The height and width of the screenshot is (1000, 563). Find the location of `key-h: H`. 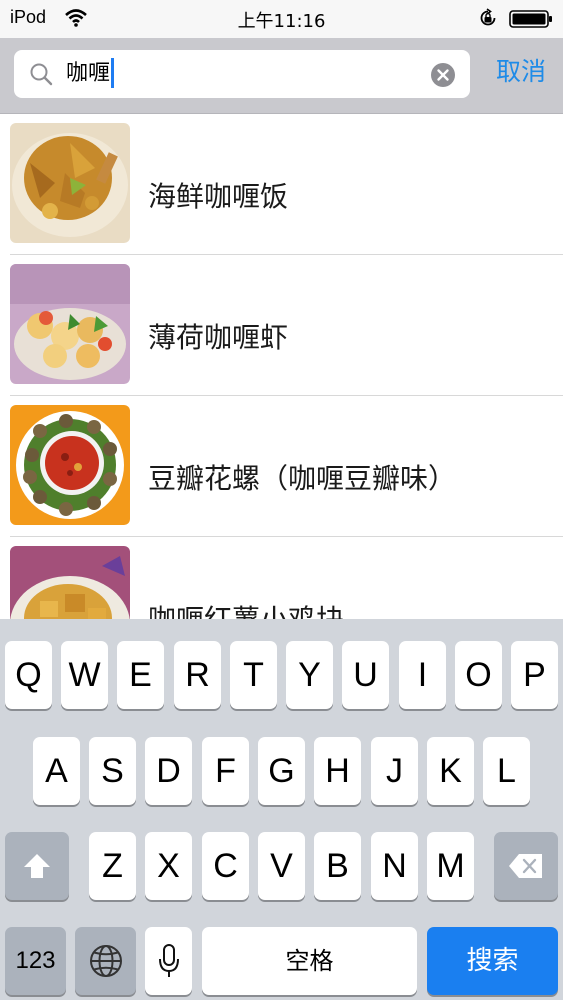

key-h: H is located at coordinates (337, 771).